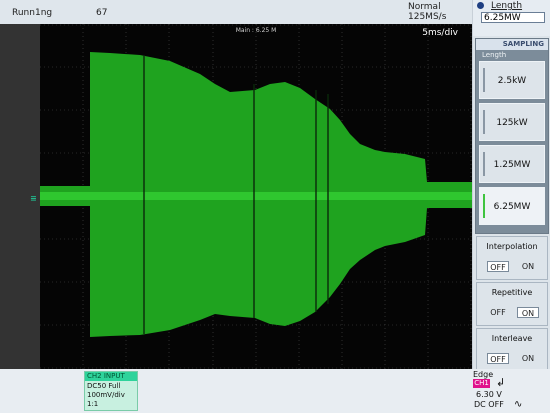  What do you see at coordinates (512, 246) in the screenshot?
I see `interpolation-title: Interpolation` at bounding box center [512, 246].